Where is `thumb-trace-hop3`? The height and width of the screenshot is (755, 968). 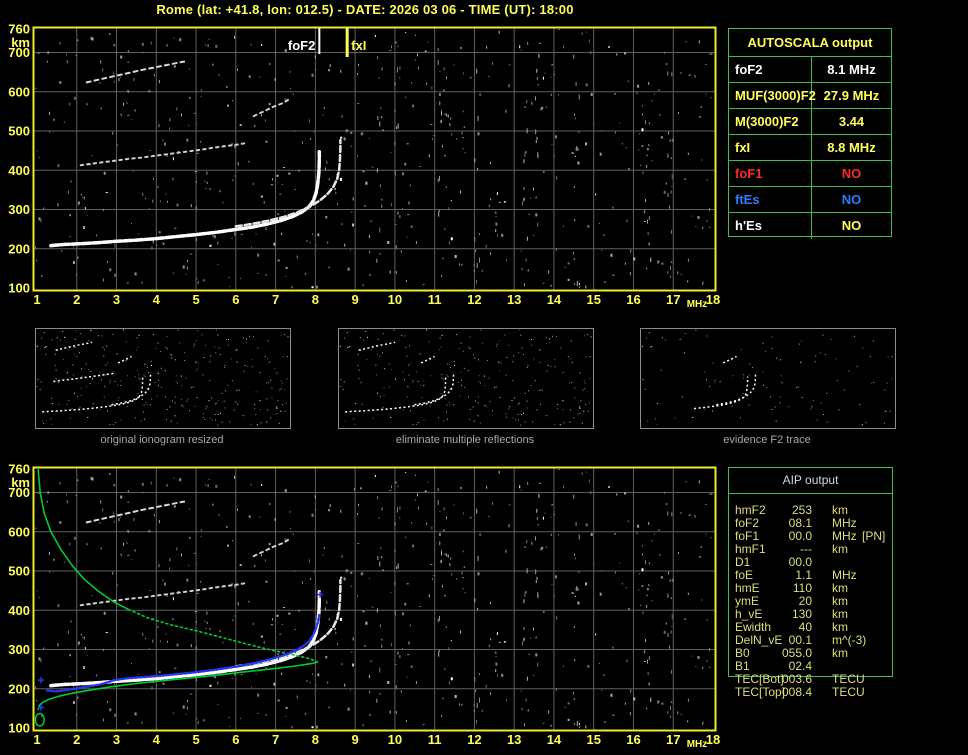
thumb-trace-hop3 is located at coordinates (74, 346).